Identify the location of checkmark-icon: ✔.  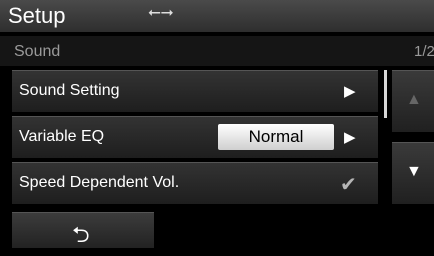
(348, 184).